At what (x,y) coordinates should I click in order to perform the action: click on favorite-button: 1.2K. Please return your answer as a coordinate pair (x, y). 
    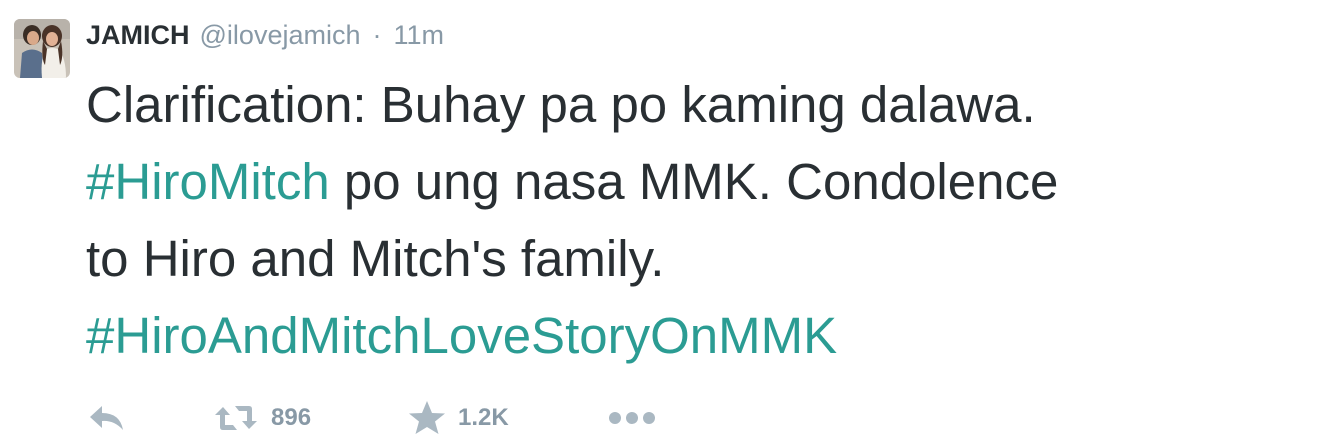
    Looking at the image, I should click on (458, 418).